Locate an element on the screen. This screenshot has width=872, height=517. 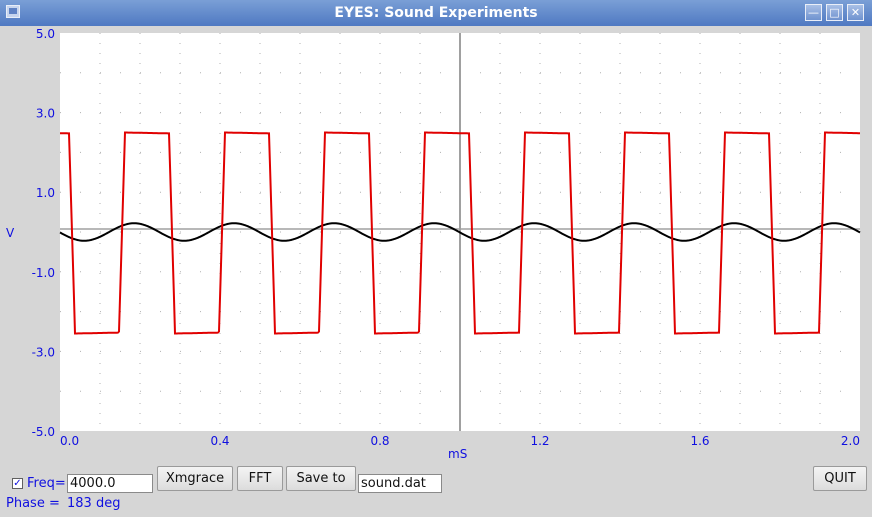
x-tick-label: 0.8 is located at coordinates (379, 441).